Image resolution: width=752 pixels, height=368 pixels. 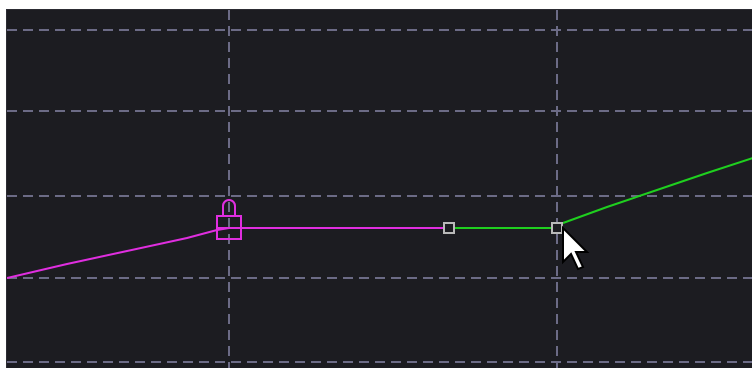 I want to click on locked-curve-segment, so click(x=118, y=253).